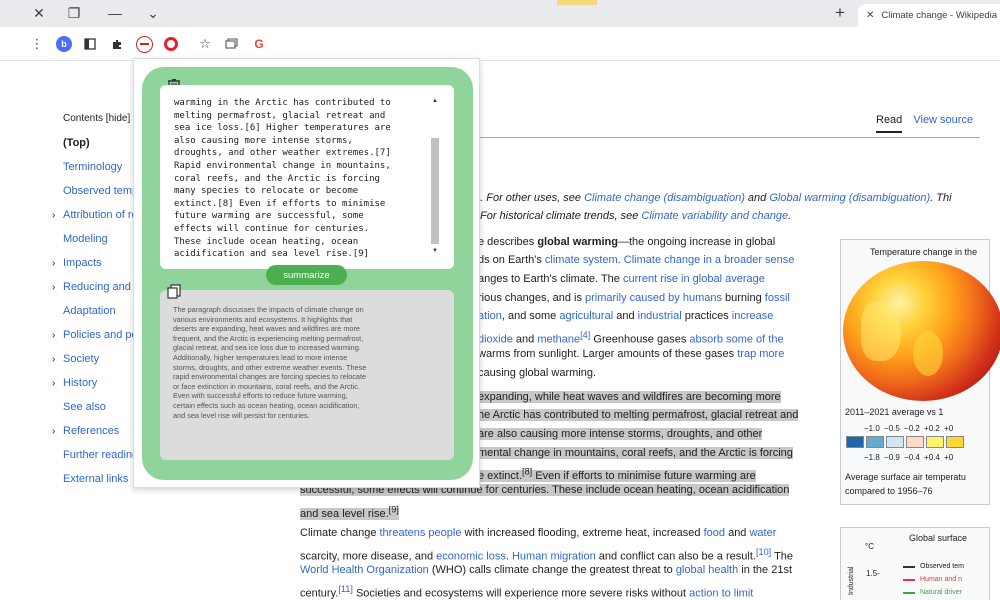  What do you see at coordinates (85, 431) in the screenshot?
I see `toc-item-references: › References` at bounding box center [85, 431].